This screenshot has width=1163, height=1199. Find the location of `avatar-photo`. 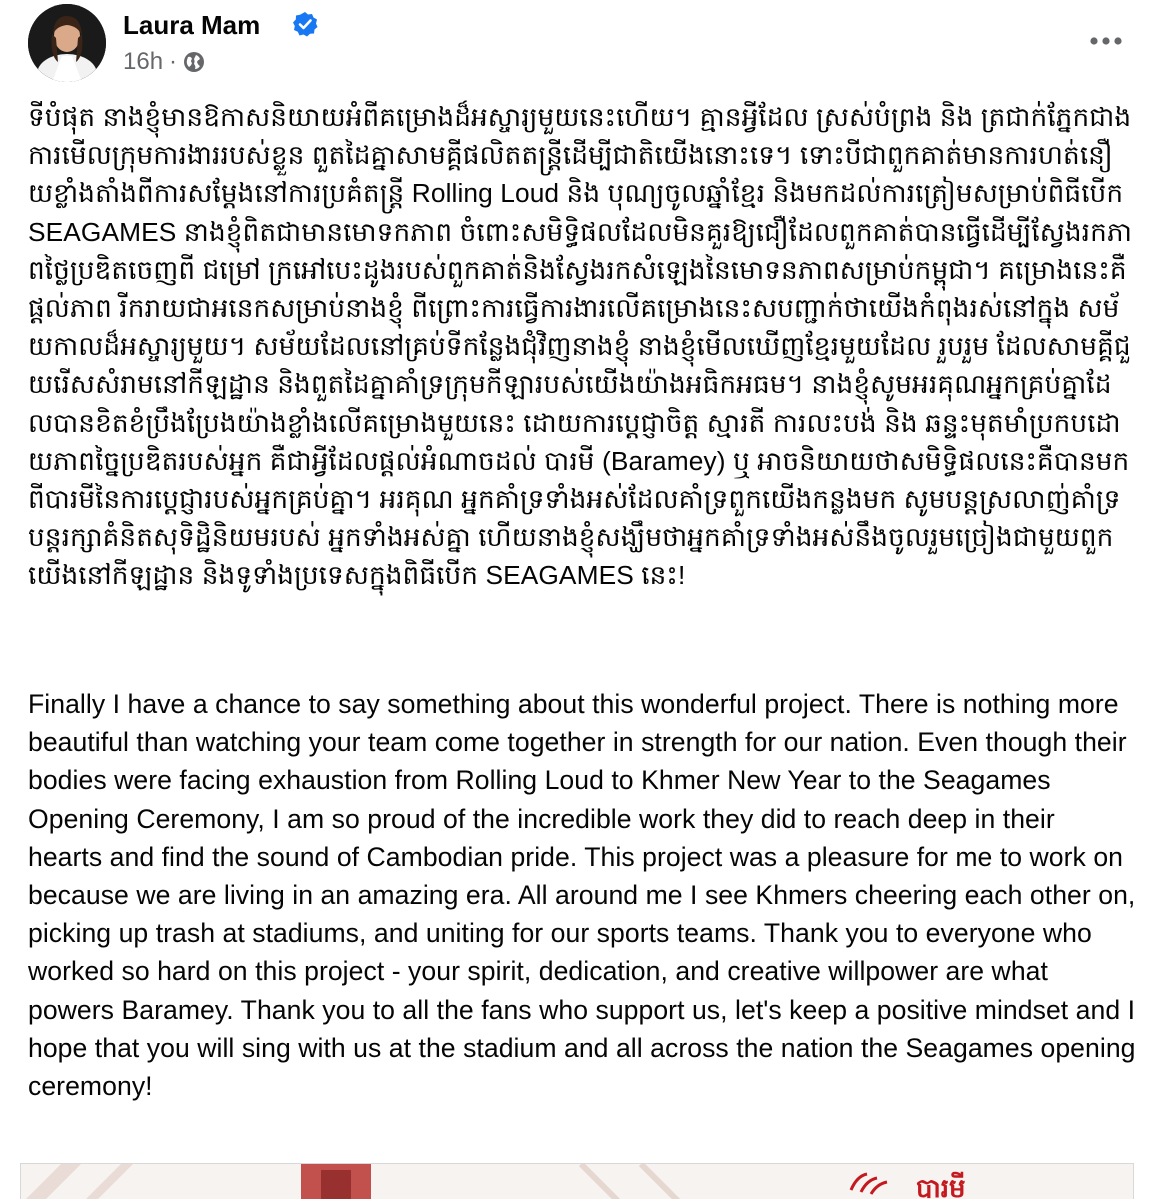

avatar-photo is located at coordinates (67, 43).